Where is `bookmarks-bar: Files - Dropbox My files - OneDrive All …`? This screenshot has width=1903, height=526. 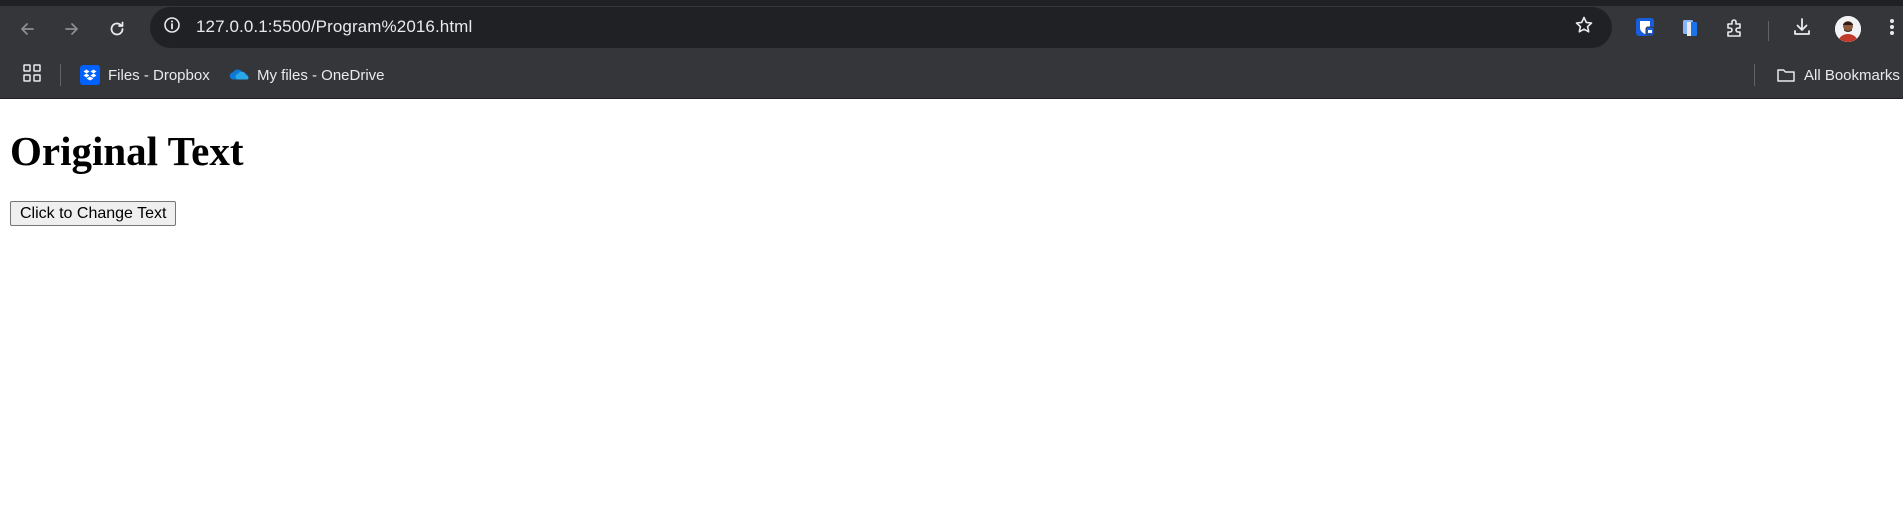 bookmarks-bar: Files - Dropbox My files - OneDrive All … is located at coordinates (951, 75).